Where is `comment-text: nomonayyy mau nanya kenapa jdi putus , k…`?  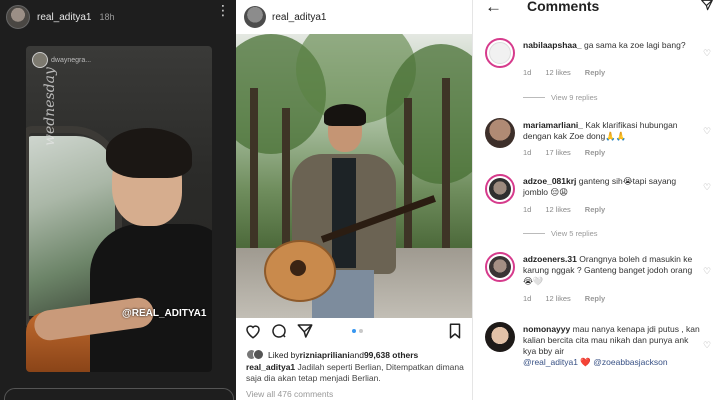 comment-text: nomonayyy mau nanya kenapa jdi putus , k… is located at coordinates (612, 346).